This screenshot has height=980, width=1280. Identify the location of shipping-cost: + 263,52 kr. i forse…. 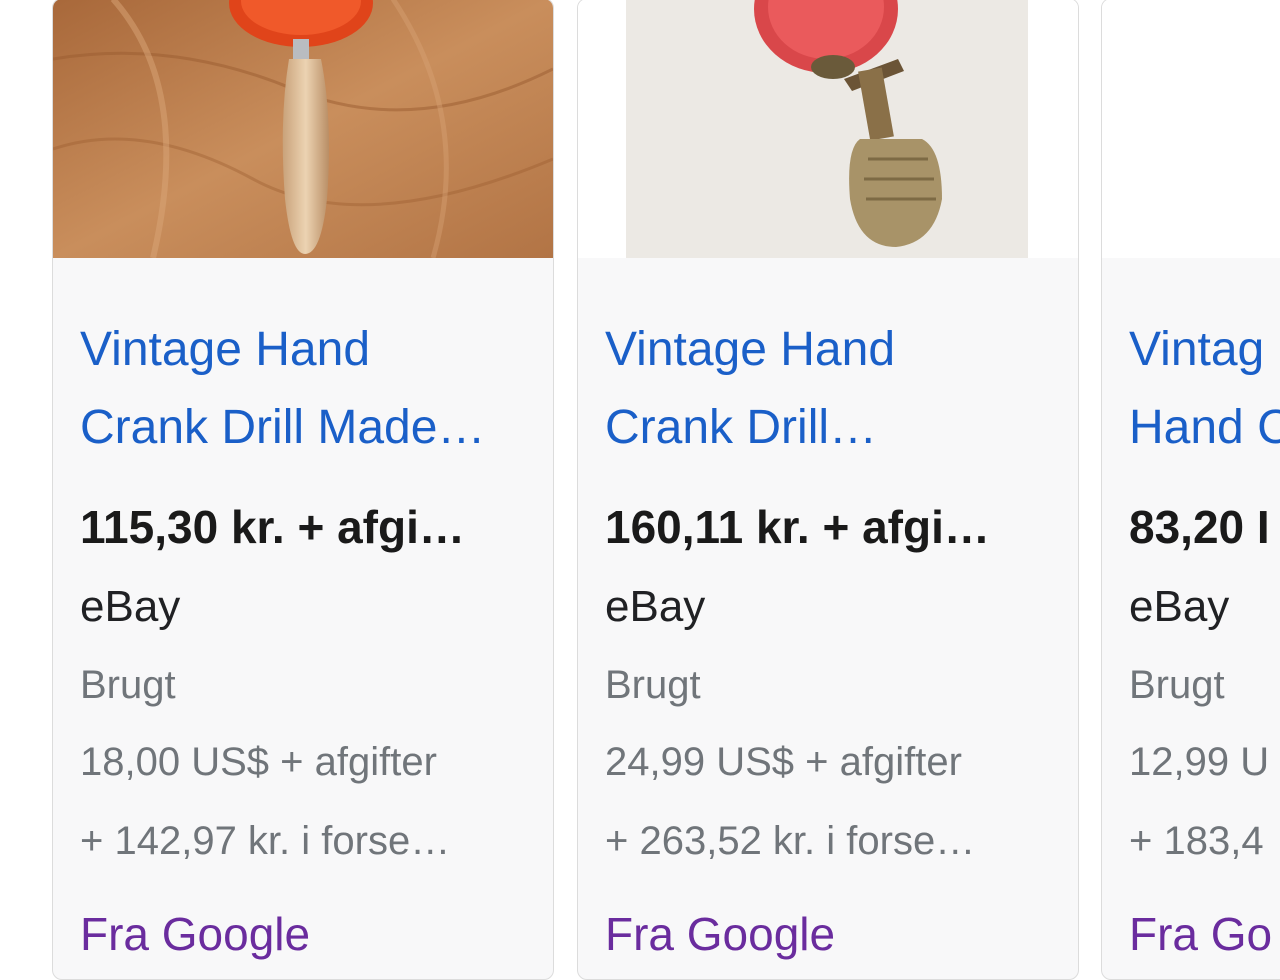
(790, 841).